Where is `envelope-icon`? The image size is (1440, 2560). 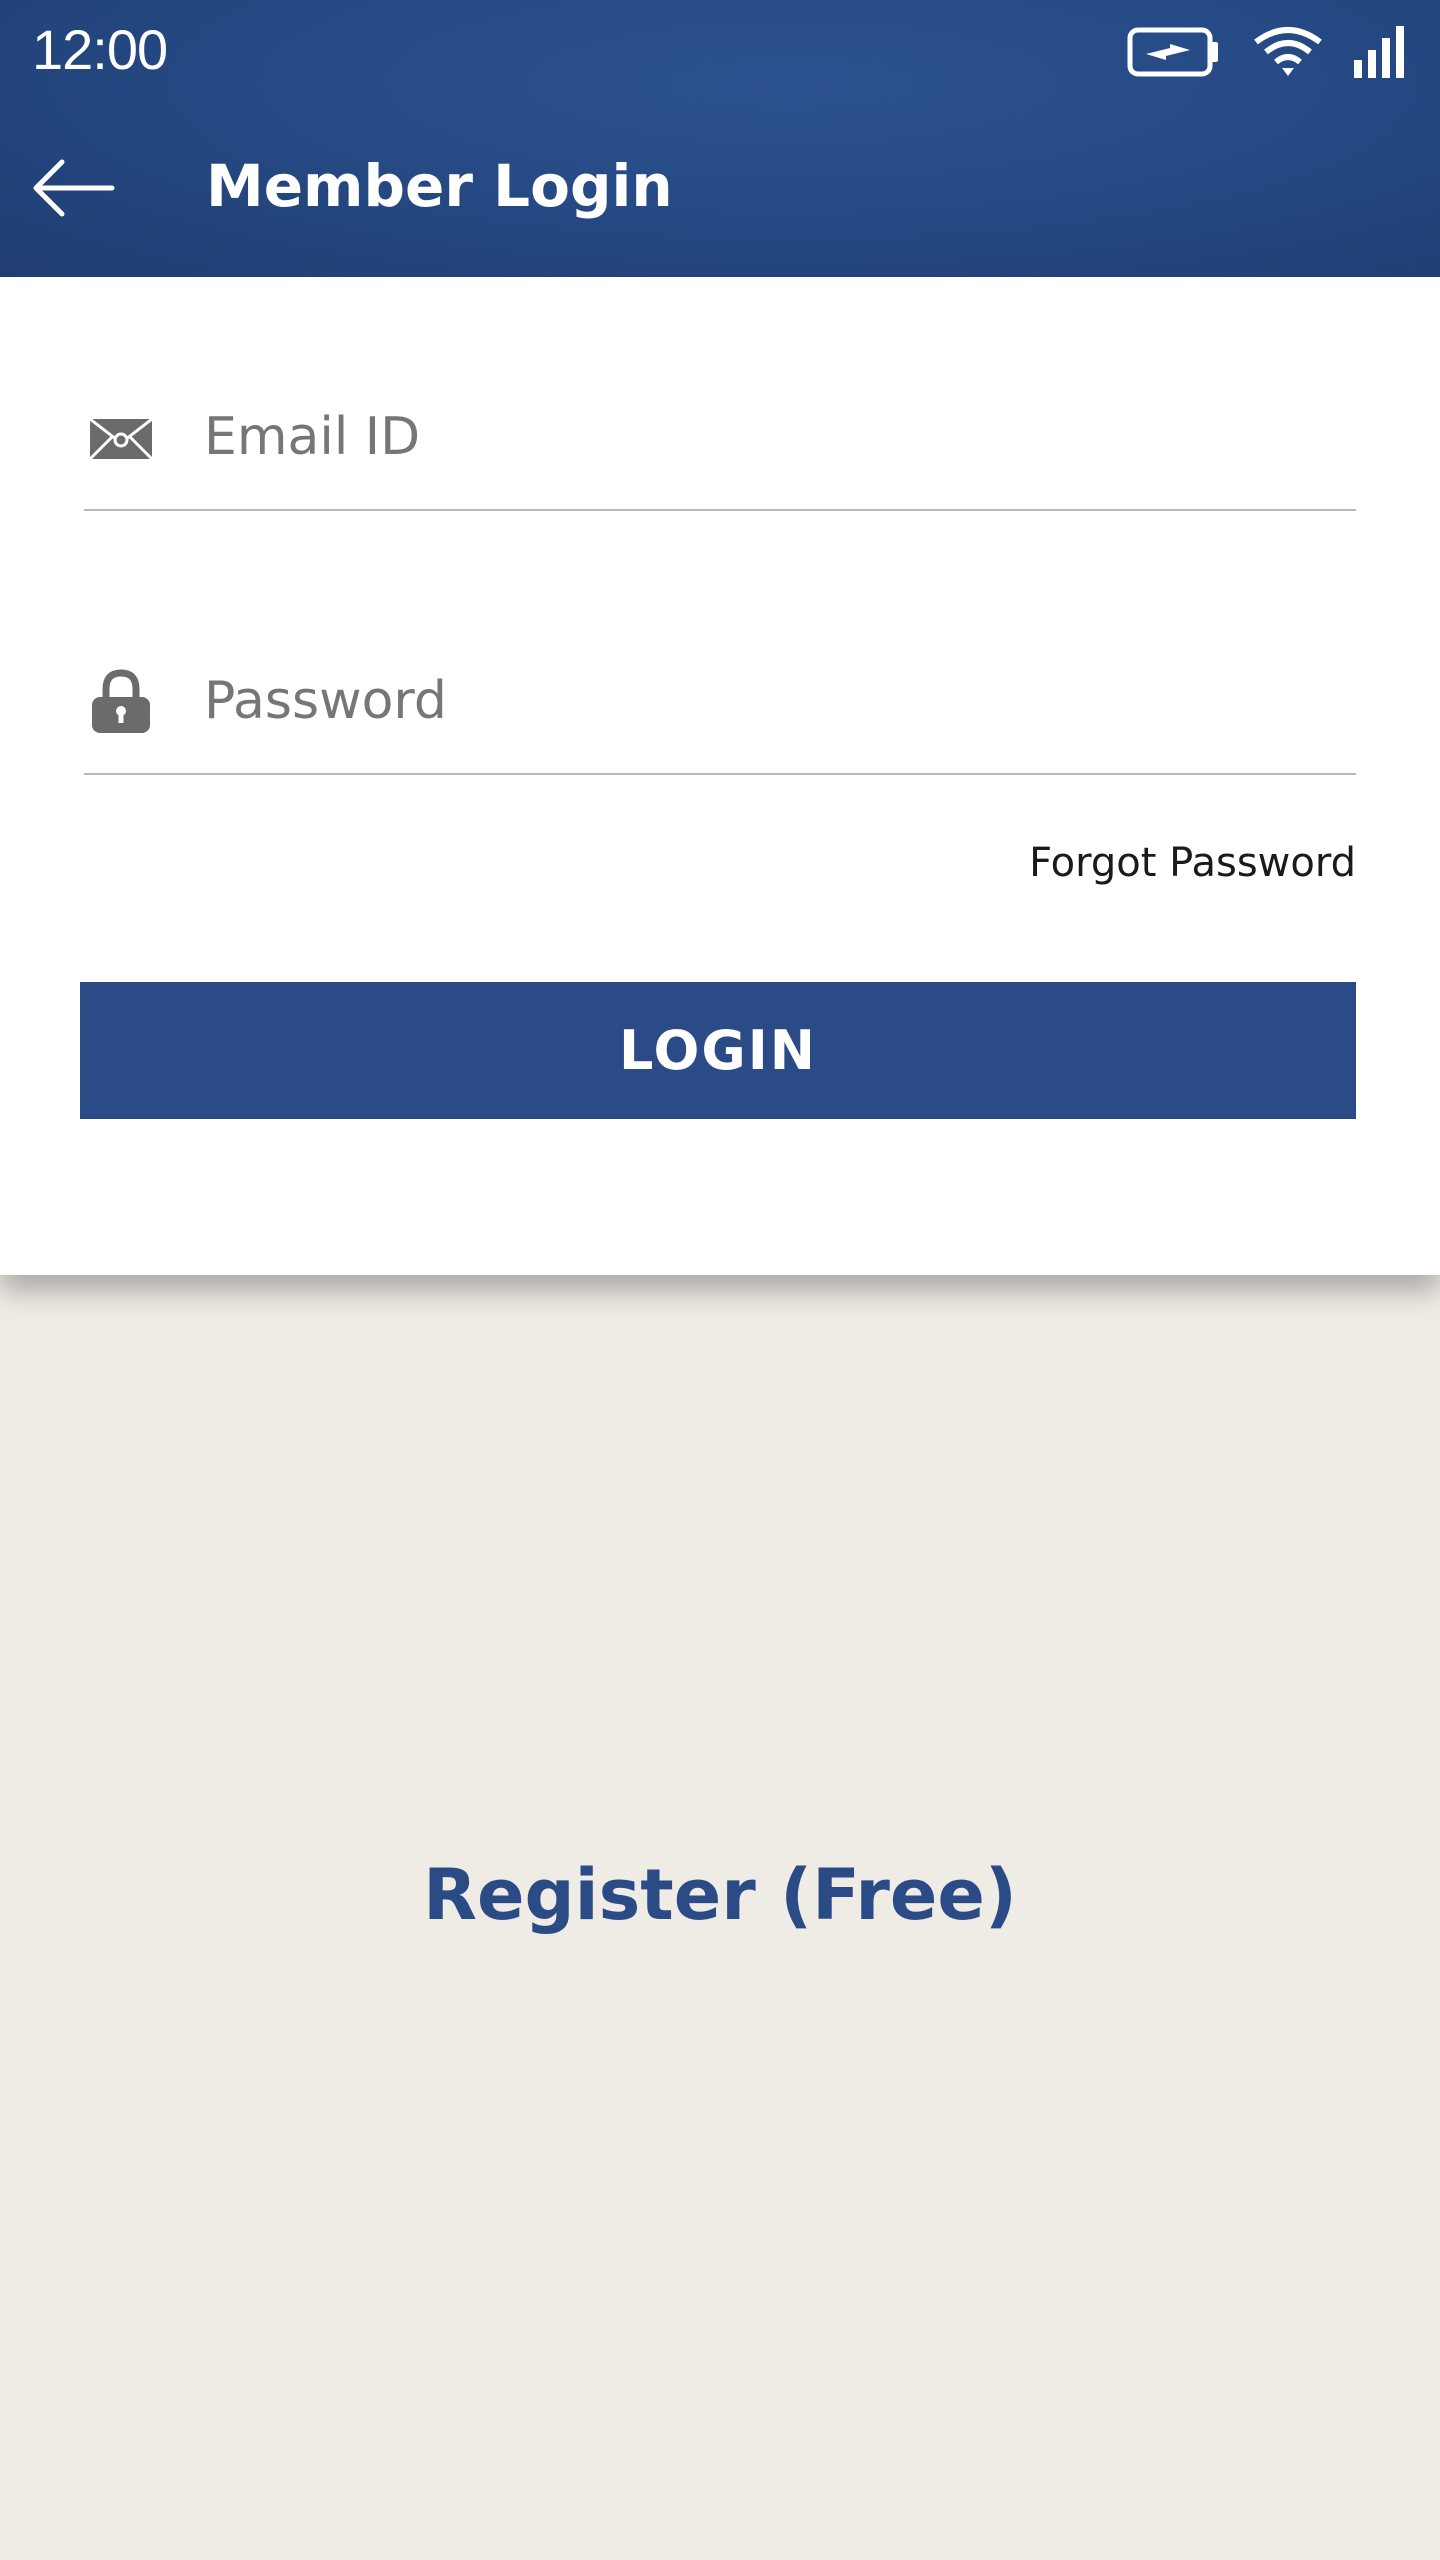
envelope-icon is located at coordinates (121, 439).